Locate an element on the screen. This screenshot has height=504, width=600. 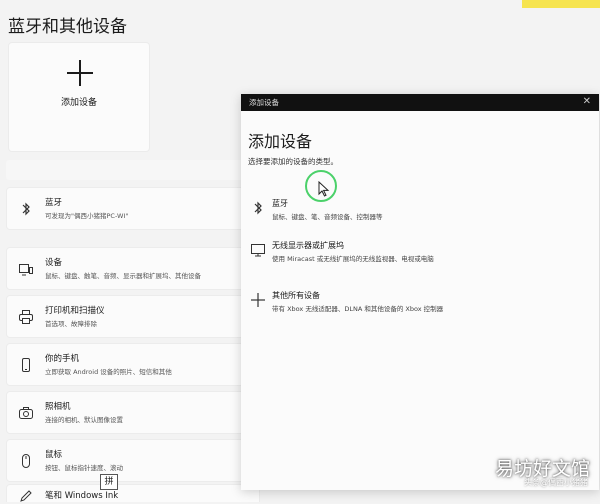
camera-icon is located at coordinates (26, 413).